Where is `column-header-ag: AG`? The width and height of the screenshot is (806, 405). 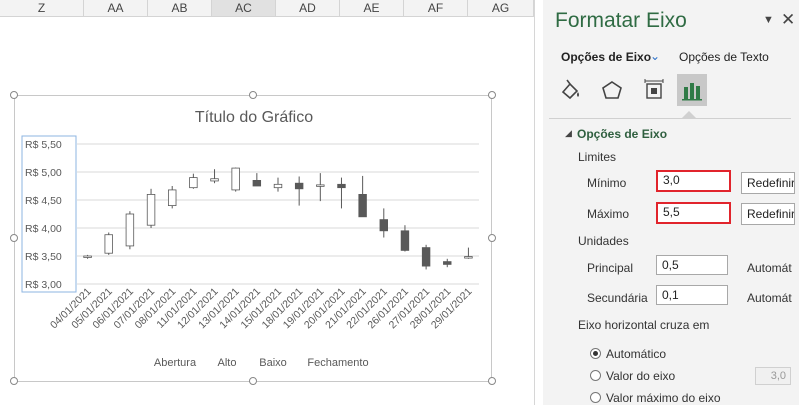
column-header-ag: AG is located at coordinates (501, 8).